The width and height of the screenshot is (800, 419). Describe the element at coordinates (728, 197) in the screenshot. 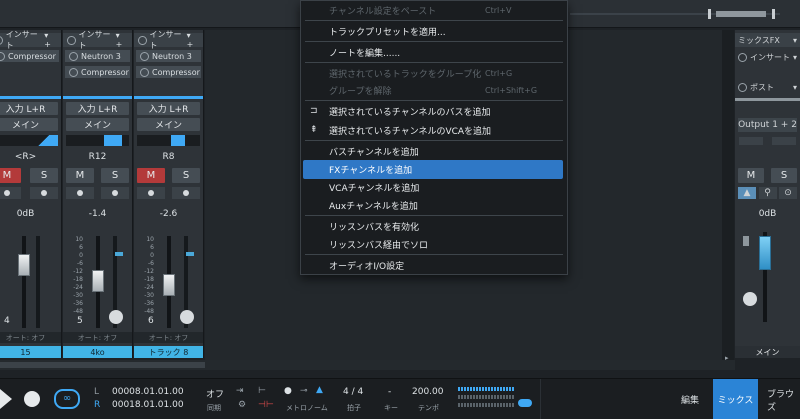

I see `mixer-vertical-scrollbar: ▸` at that location.